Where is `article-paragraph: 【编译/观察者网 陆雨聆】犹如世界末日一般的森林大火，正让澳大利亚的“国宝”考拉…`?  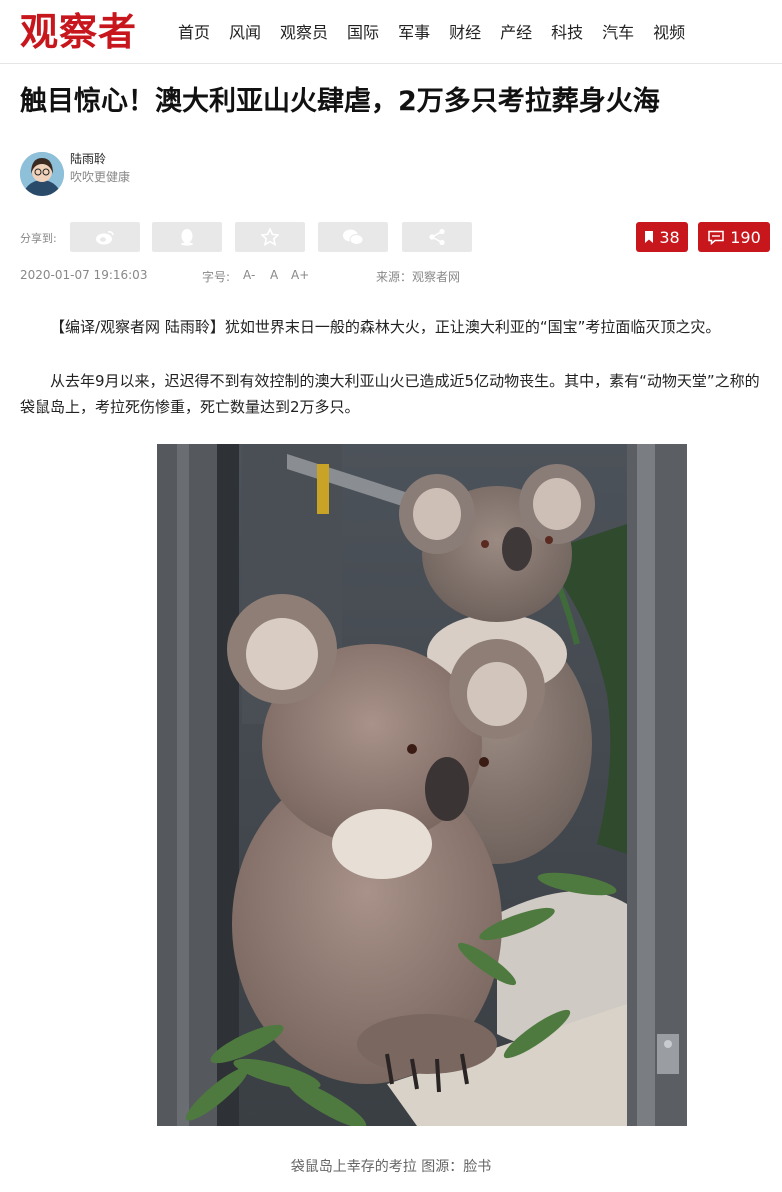 article-paragraph: 【编译/观察者网 陆雨聆】犹如世界末日一般的森林大火，正让澳大利亚的“国宝”考拉… is located at coordinates (385, 327).